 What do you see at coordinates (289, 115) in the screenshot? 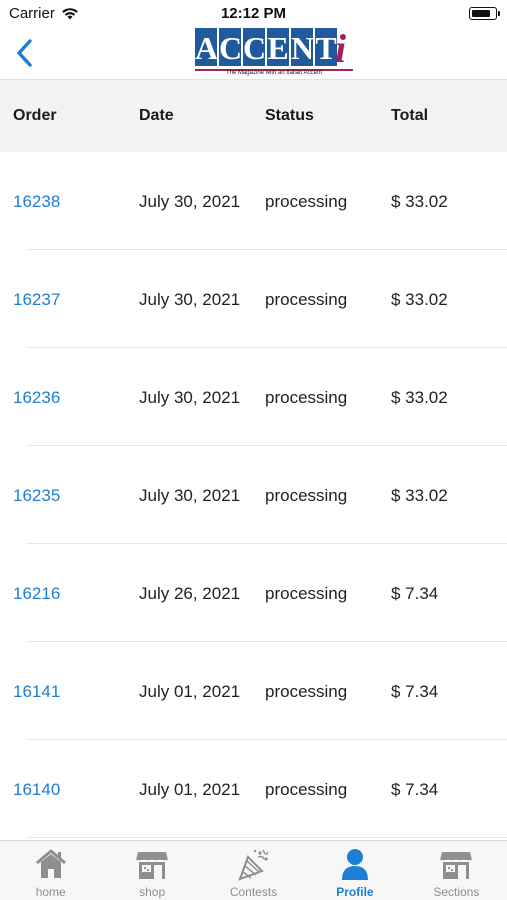
I see `header-status: Status` at bounding box center [289, 115].